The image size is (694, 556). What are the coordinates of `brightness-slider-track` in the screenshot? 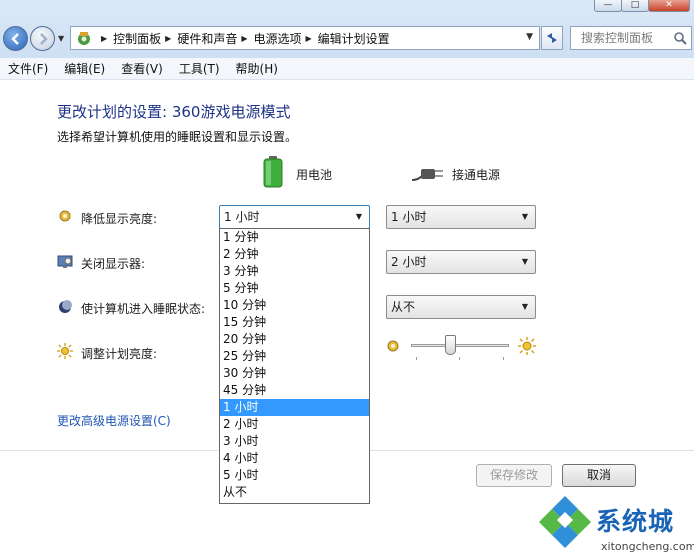 It's located at (460, 345).